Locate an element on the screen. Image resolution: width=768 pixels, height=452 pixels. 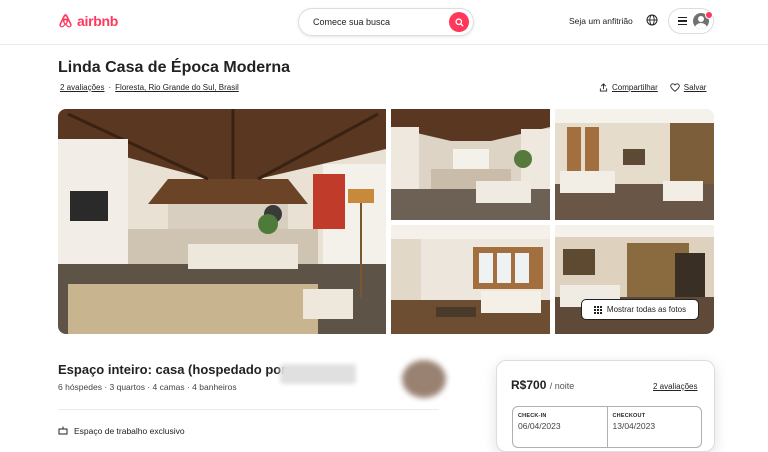
search-bar: Comece sua busca is located at coordinates (386, 22).